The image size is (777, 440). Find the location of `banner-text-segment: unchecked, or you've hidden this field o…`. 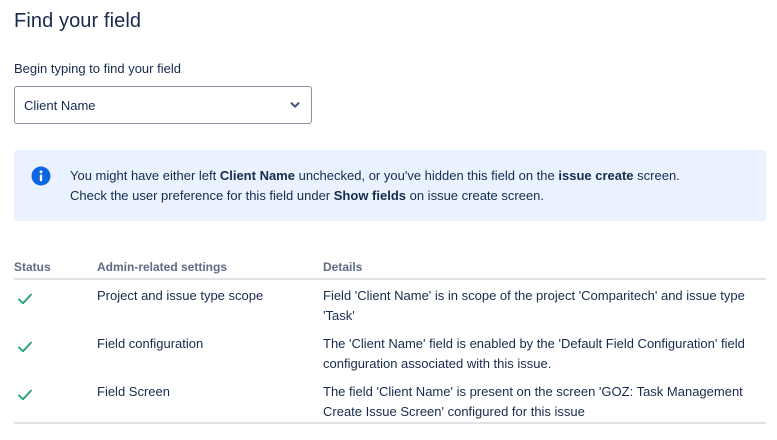

banner-text-segment: unchecked, or you've hidden this field o… is located at coordinates (426, 175).